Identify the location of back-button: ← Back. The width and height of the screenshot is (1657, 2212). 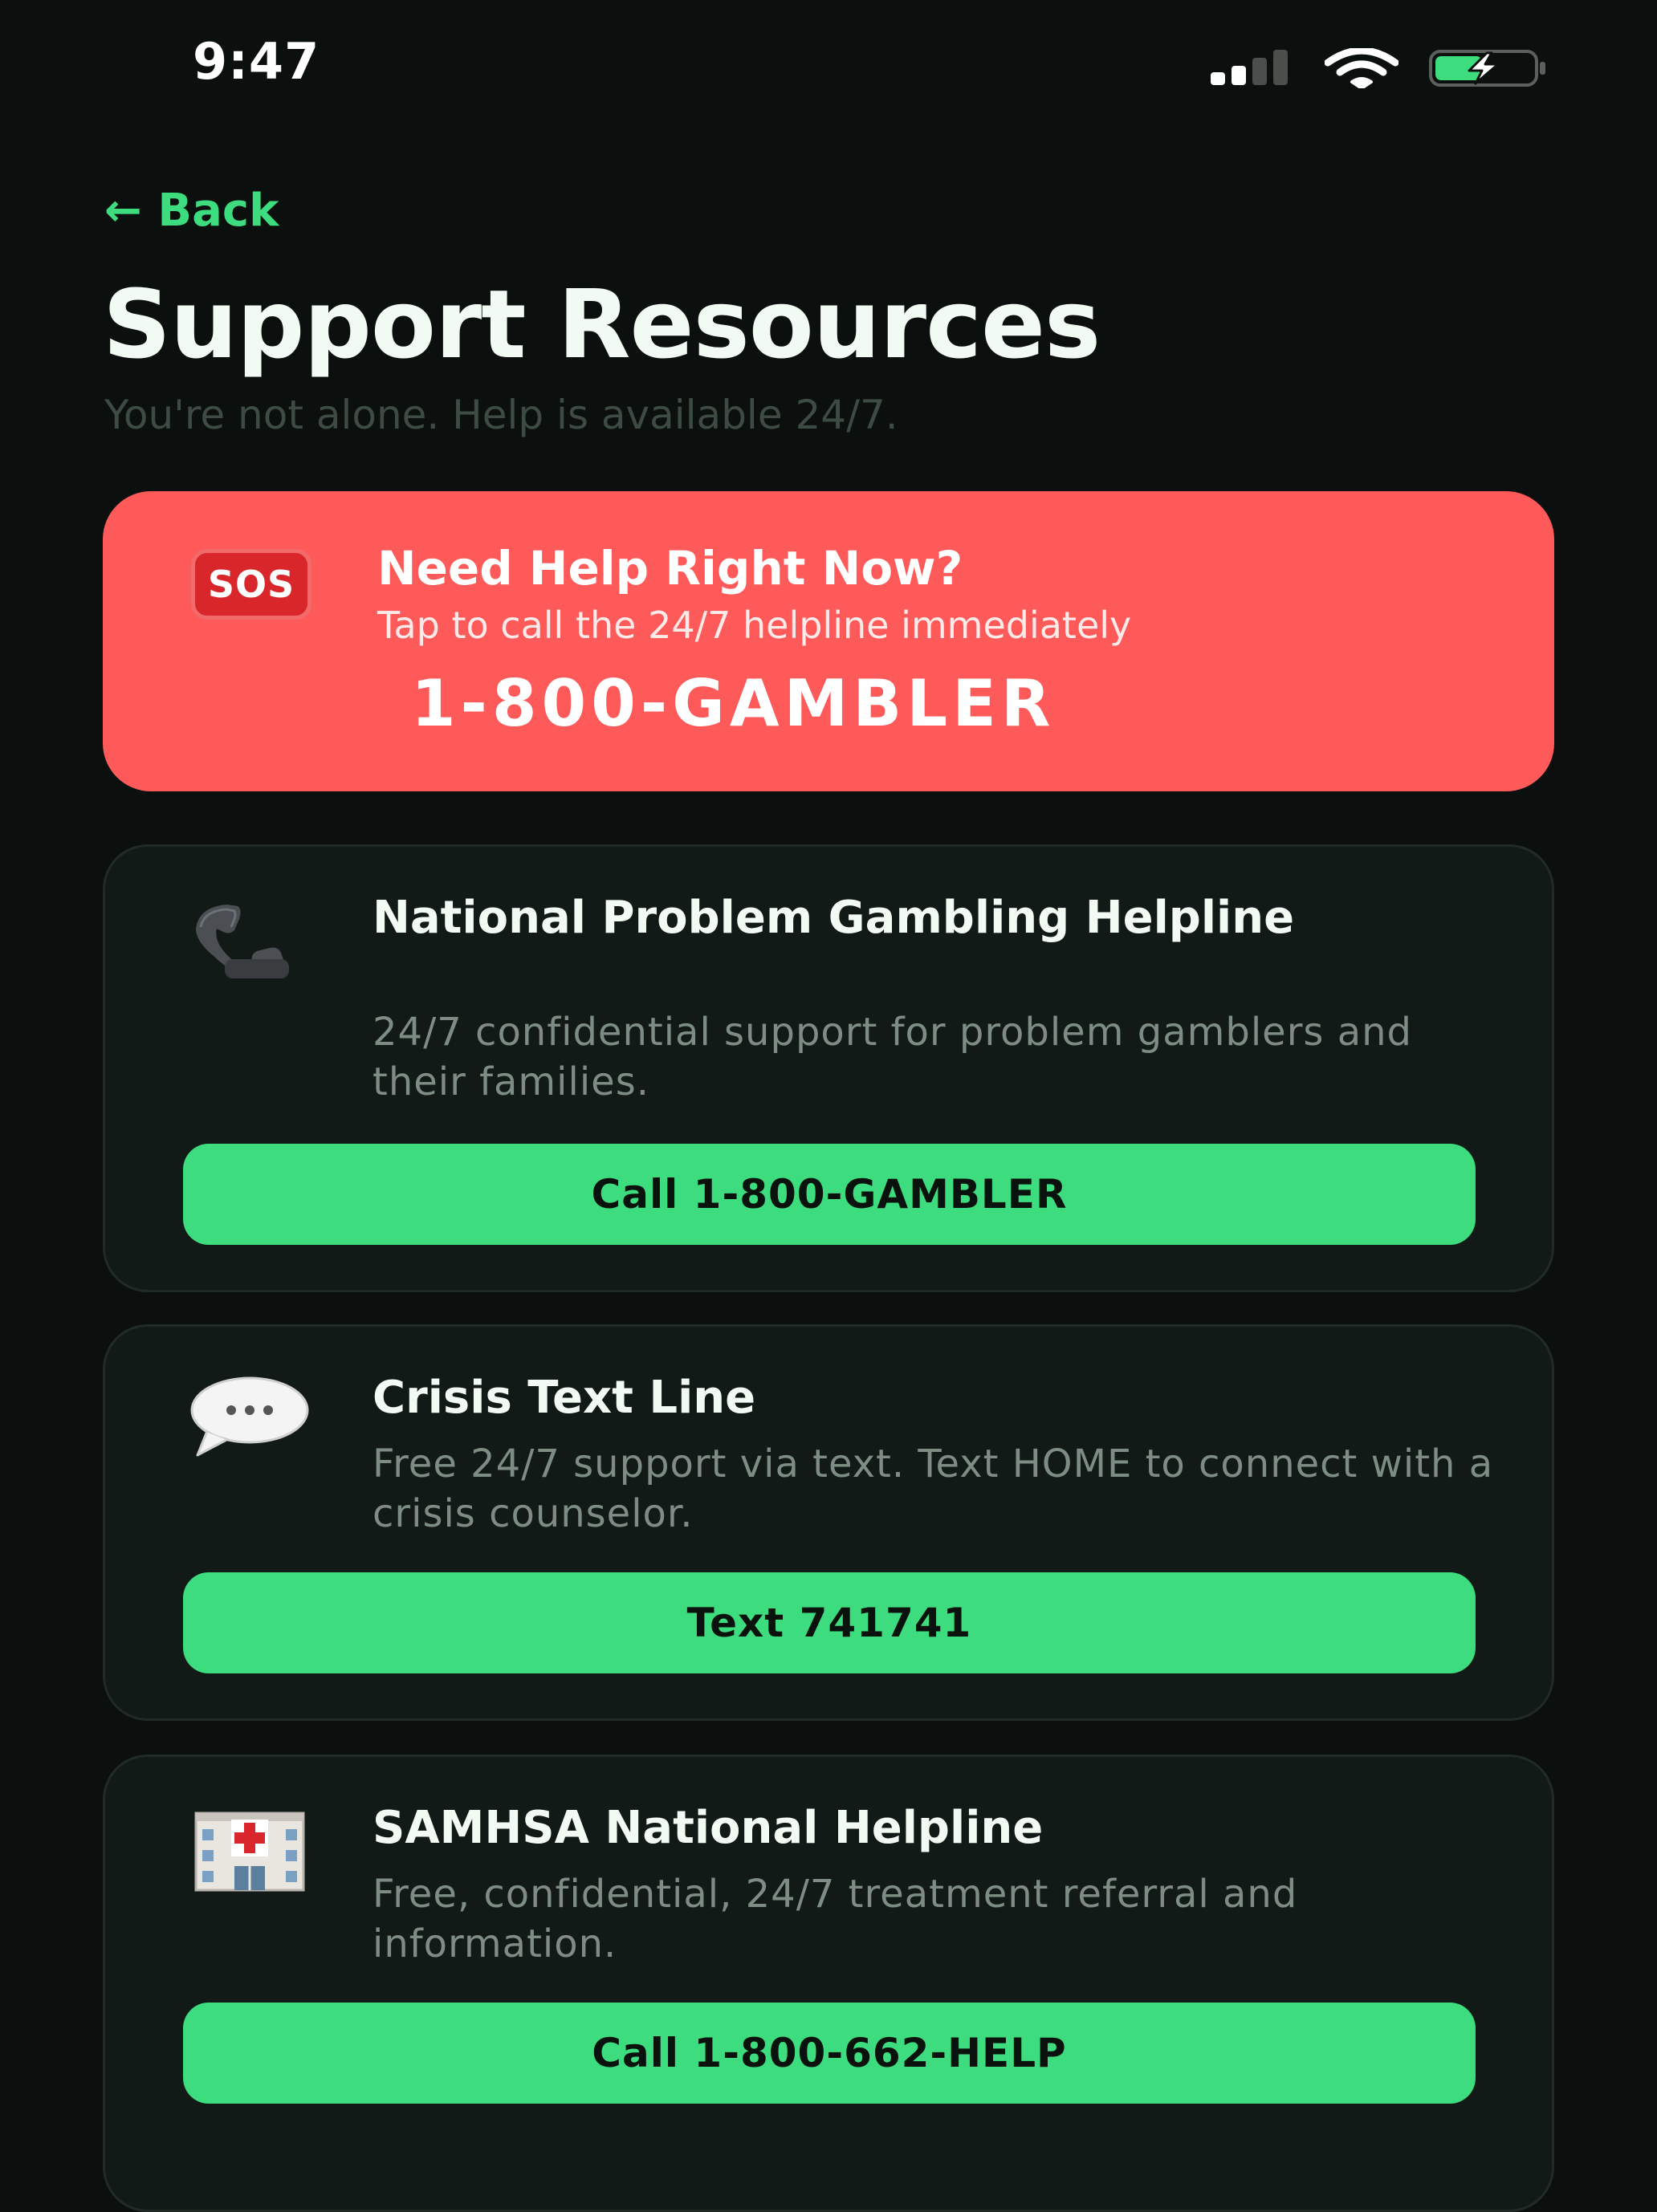
(191, 211).